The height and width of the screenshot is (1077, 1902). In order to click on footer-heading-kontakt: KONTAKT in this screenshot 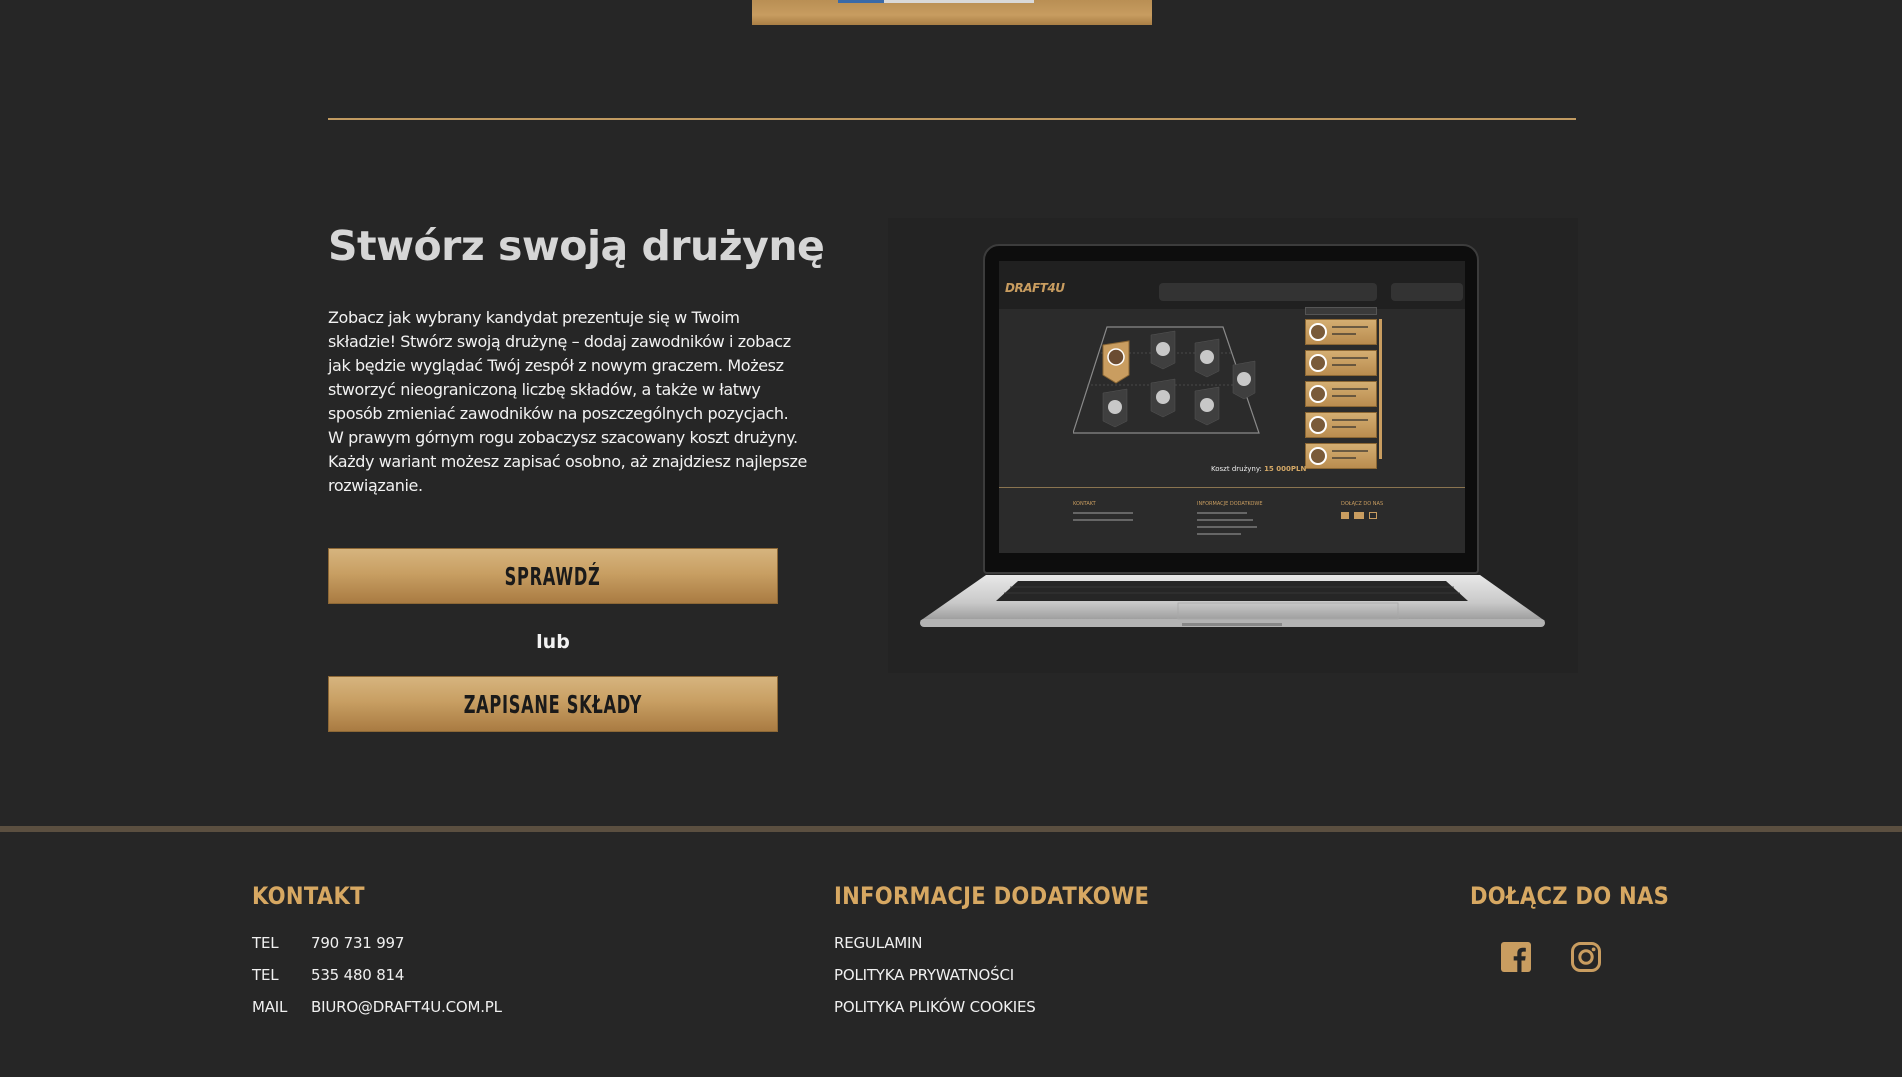, I will do `click(308, 896)`.